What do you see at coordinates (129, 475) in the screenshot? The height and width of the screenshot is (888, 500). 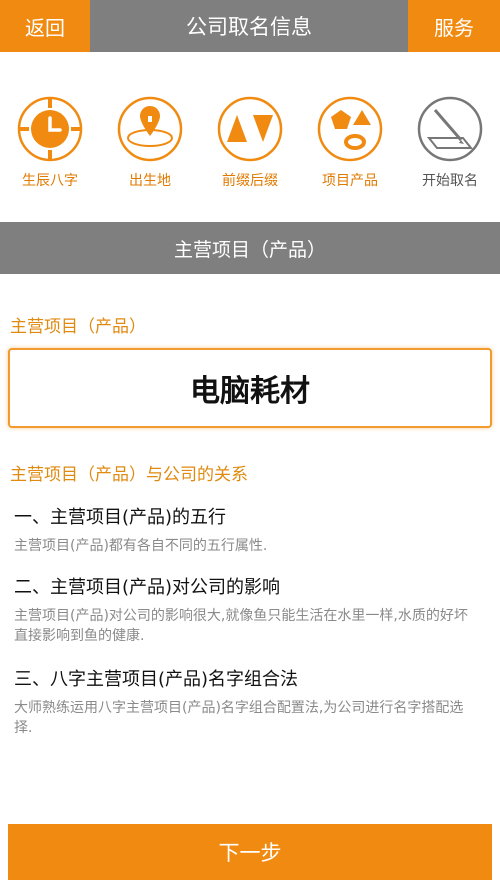 I see `relation-heading: 主营项目（产品）与公司的关系` at bounding box center [129, 475].